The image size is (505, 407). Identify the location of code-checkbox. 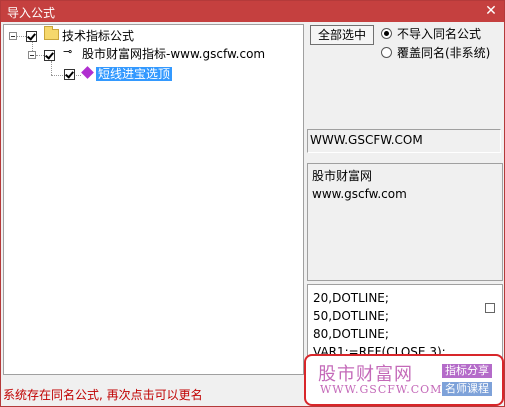
(490, 308).